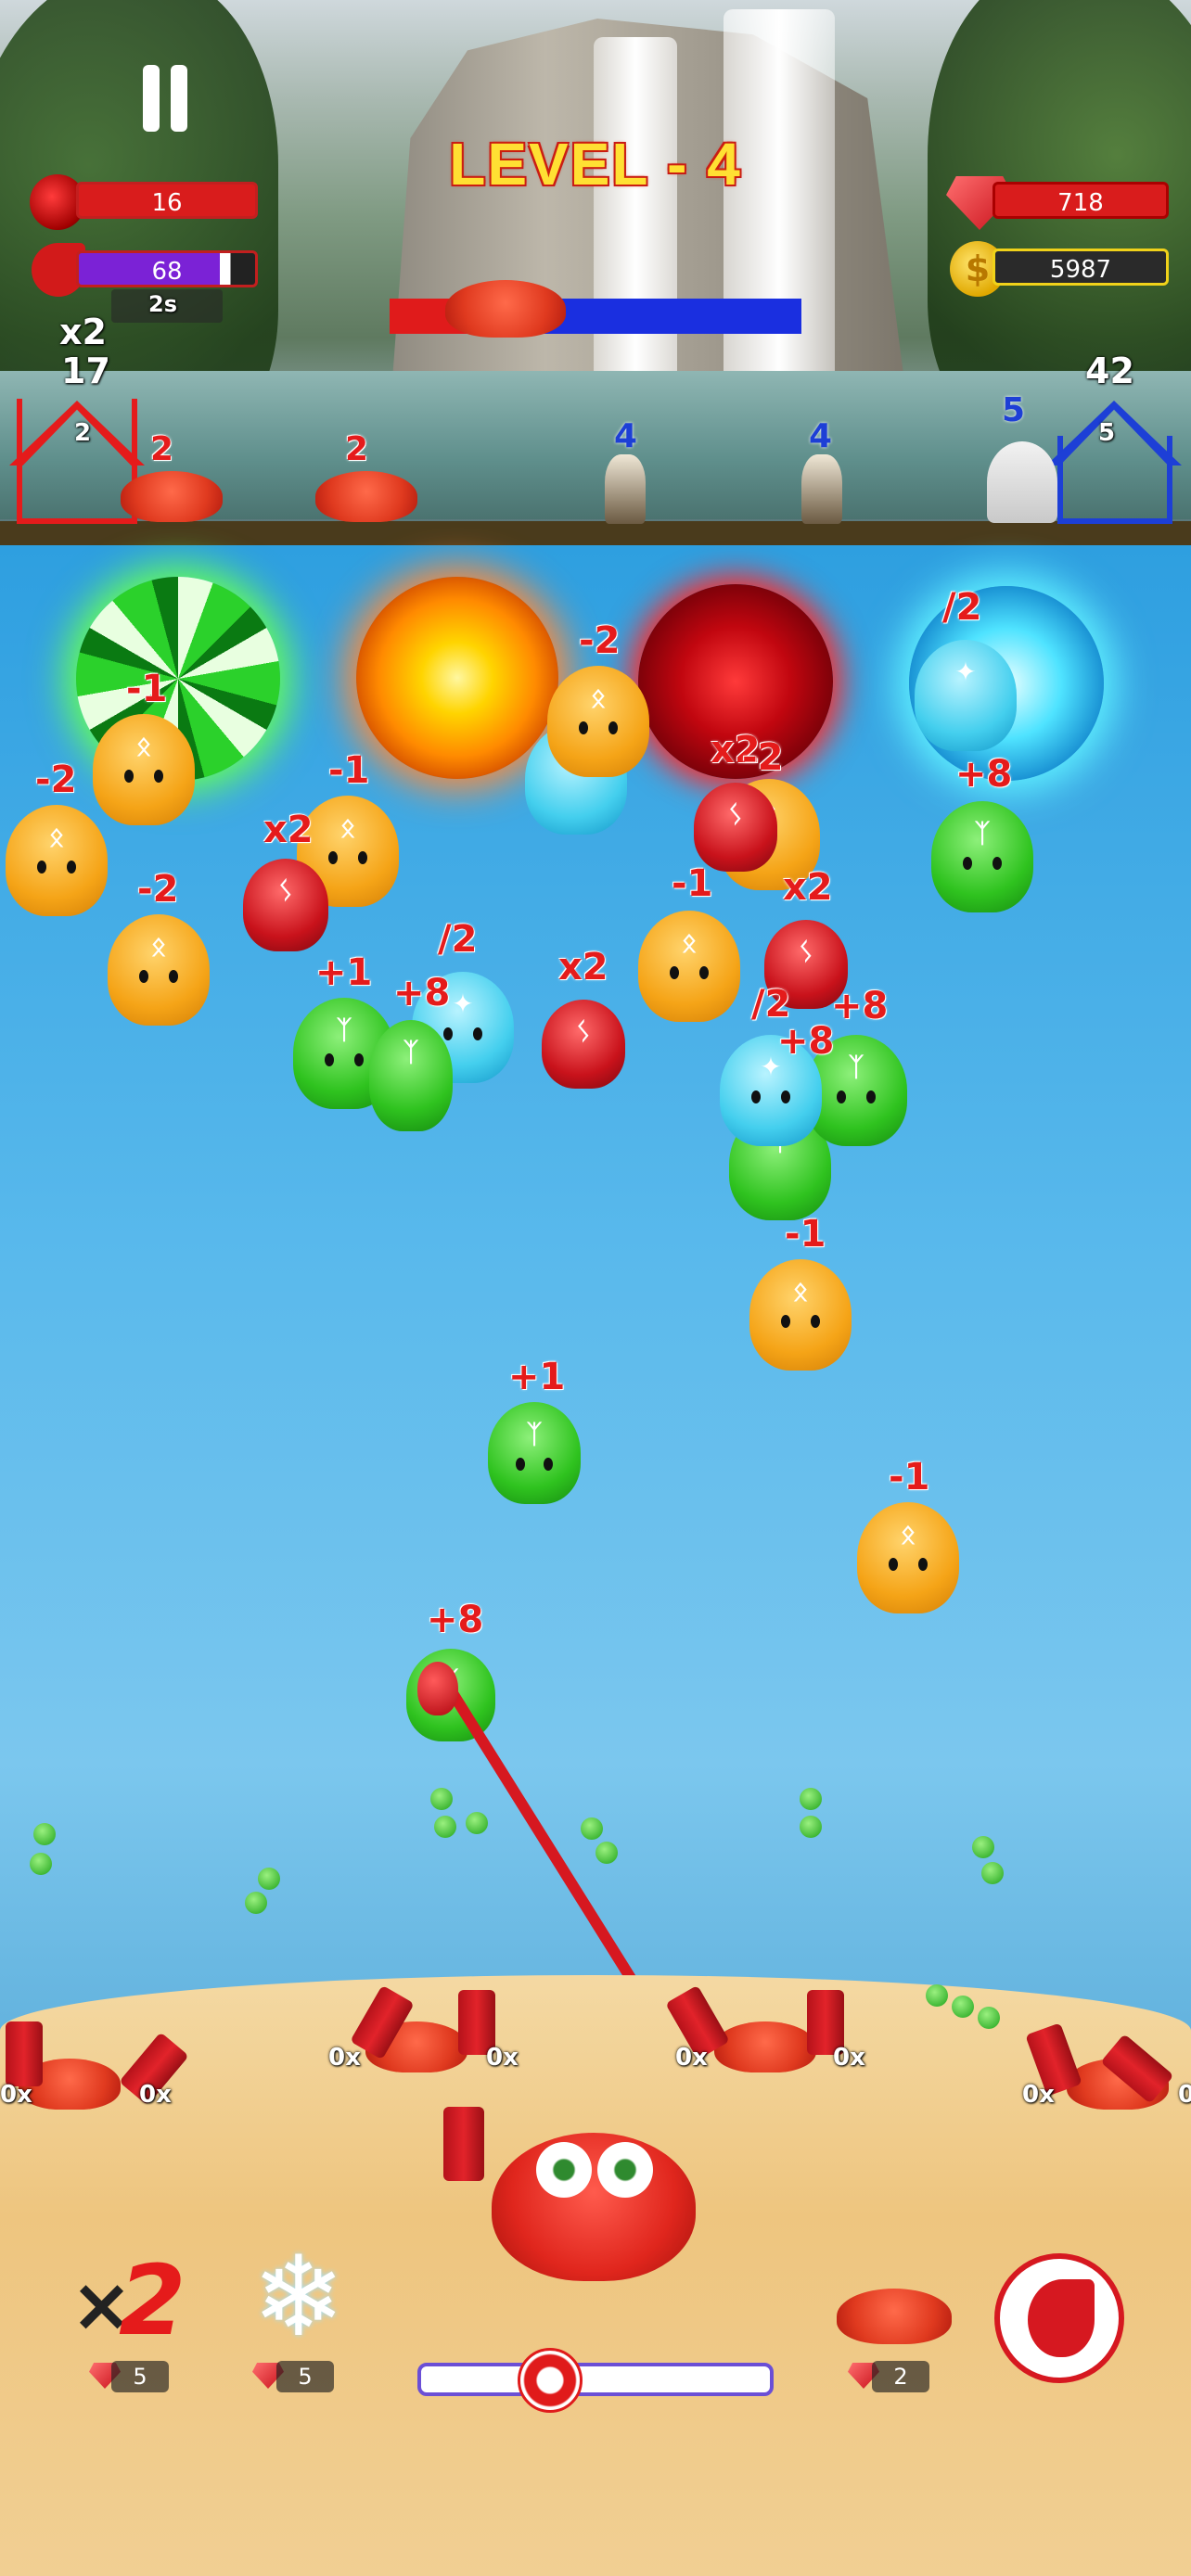 This screenshot has width=1191, height=2576. Describe the element at coordinates (595, 533) in the screenshot. I see `lane-ground` at that location.